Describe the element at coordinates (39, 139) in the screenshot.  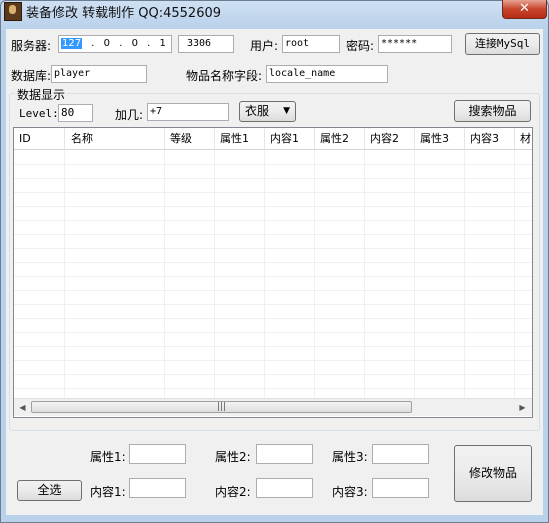
I see `column-header-id: ID` at that location.